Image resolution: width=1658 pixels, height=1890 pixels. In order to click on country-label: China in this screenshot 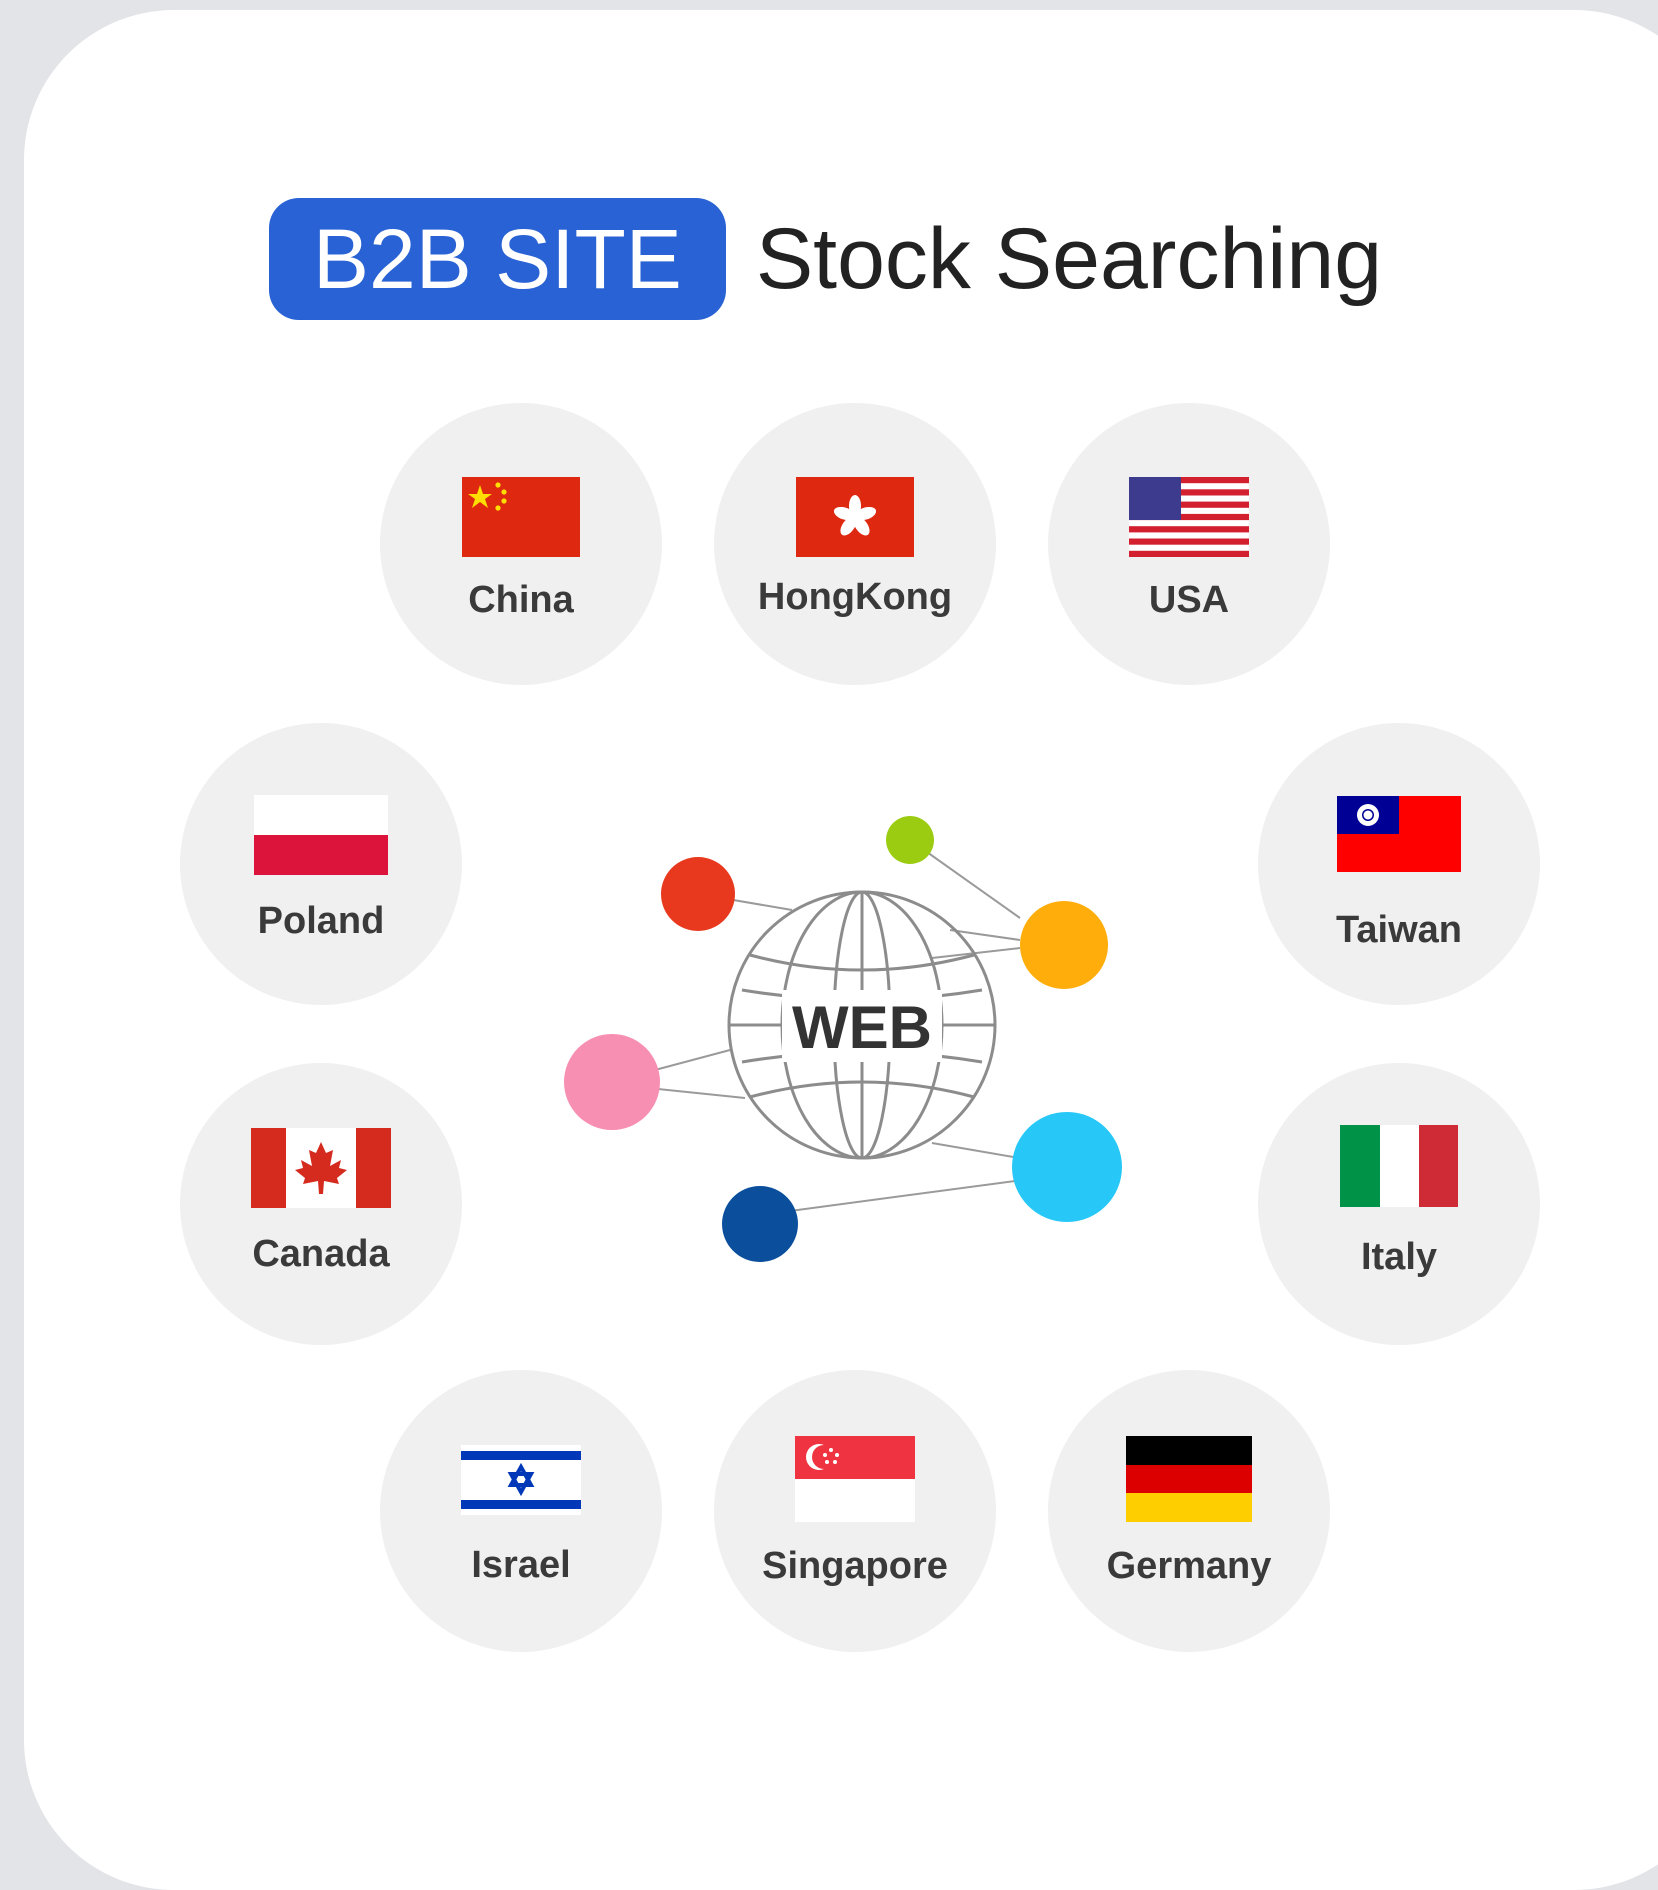, I will do `click(521, 600)`.